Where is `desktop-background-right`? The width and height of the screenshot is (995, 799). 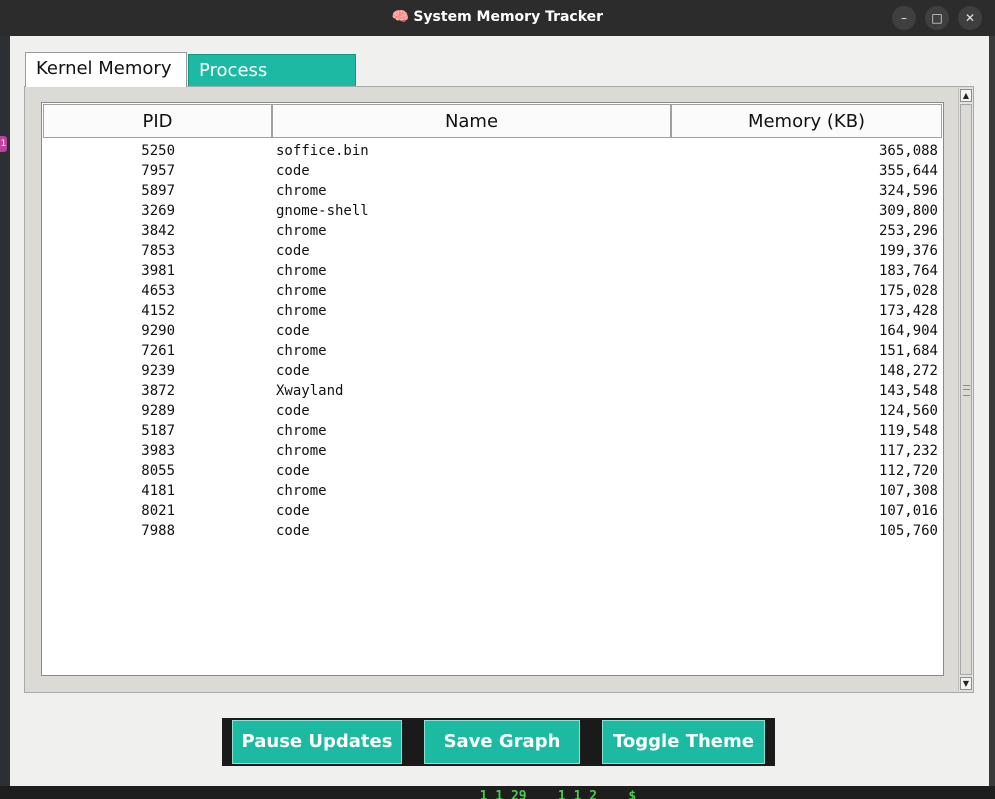 desktop-background-right is located at coordinates (992, 417).